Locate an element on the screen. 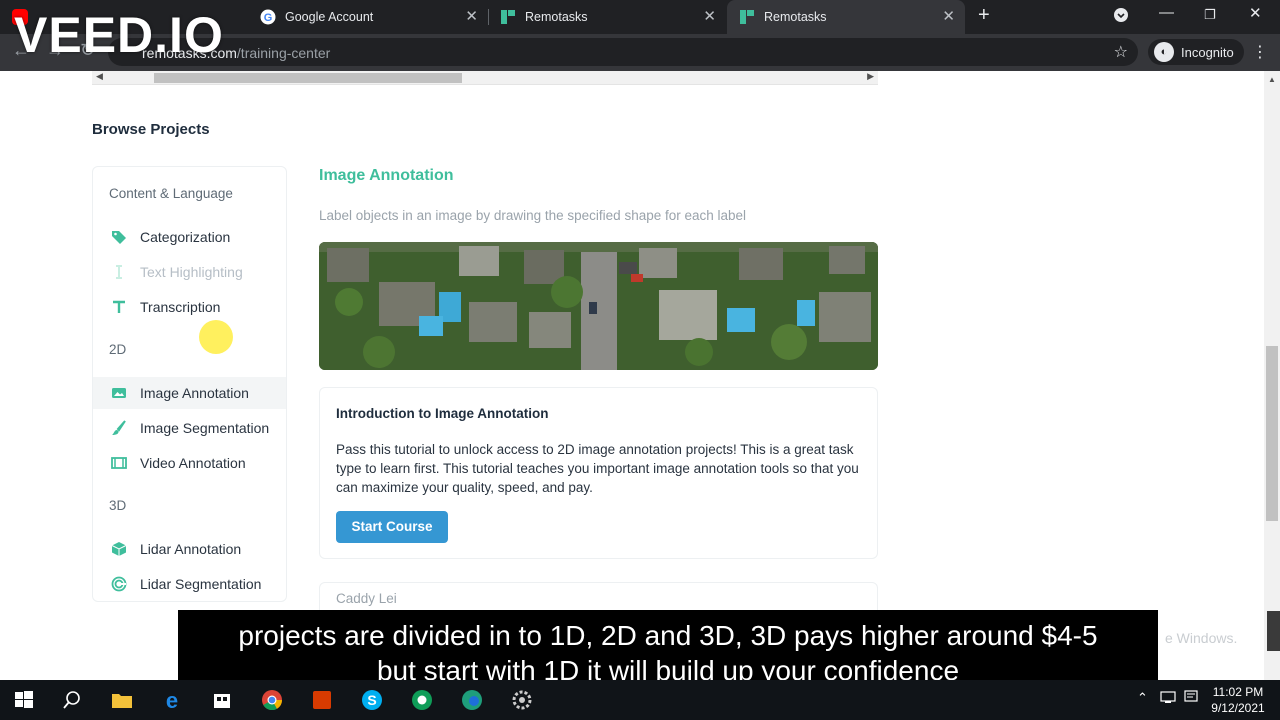  course-author: Caddy Lei is located at coordinates (366, 598).